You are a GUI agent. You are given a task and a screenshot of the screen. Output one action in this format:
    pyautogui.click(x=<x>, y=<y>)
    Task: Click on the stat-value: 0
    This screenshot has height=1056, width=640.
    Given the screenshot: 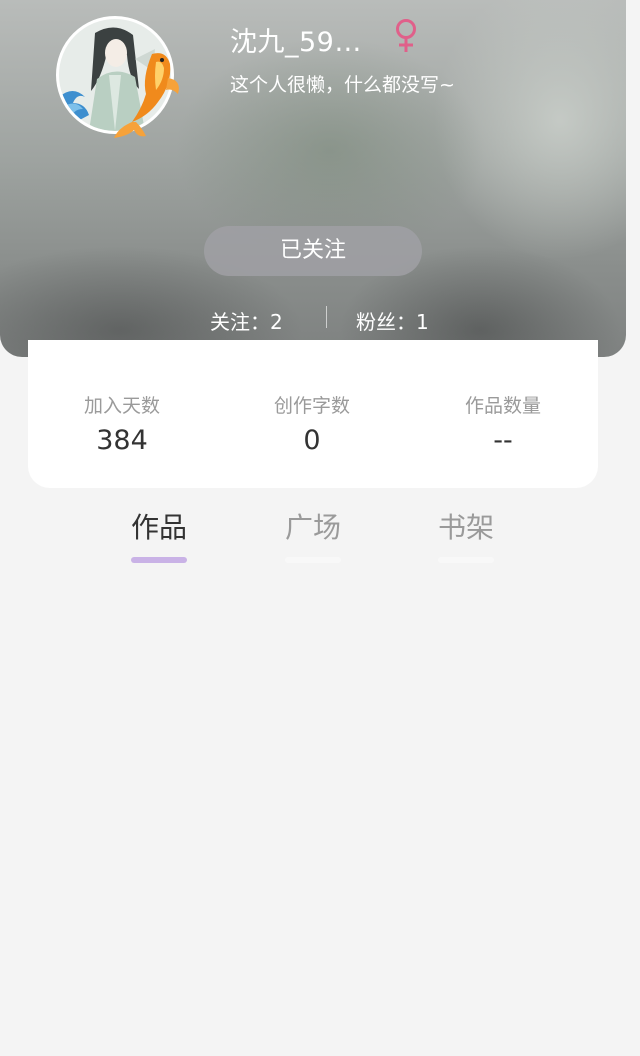 What is the action you would take?
    pyautogui.click(x=312, y=440)
    